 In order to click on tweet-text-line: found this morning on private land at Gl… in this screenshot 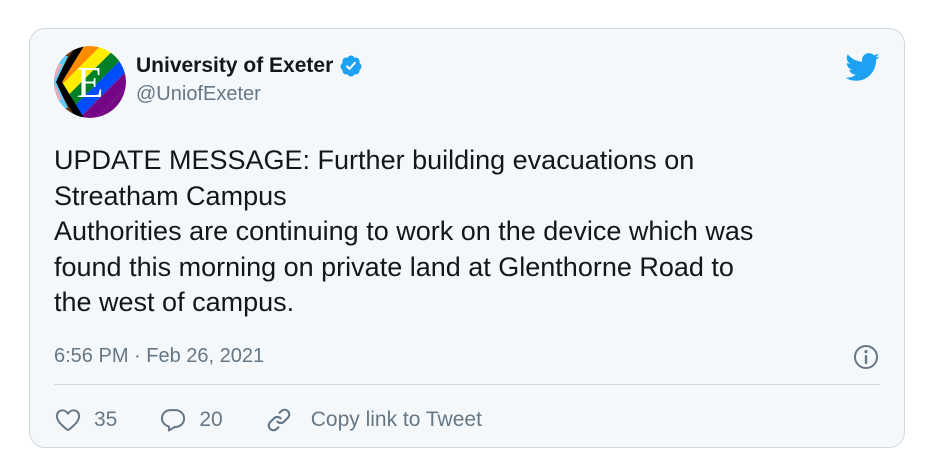, I will do `click(394, 266)`.